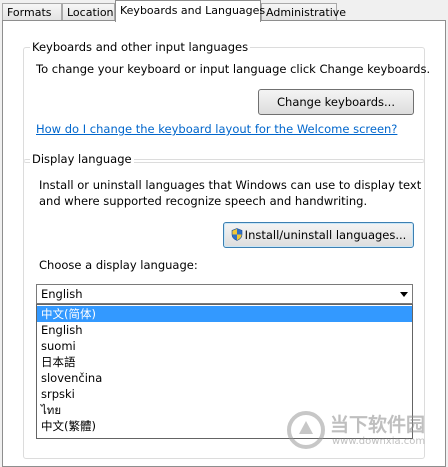 The width and height of the screenshot is (448, 467). I want to click on tab-keyboards-and-languages: Keyboards and Languages, so click(190, 11).